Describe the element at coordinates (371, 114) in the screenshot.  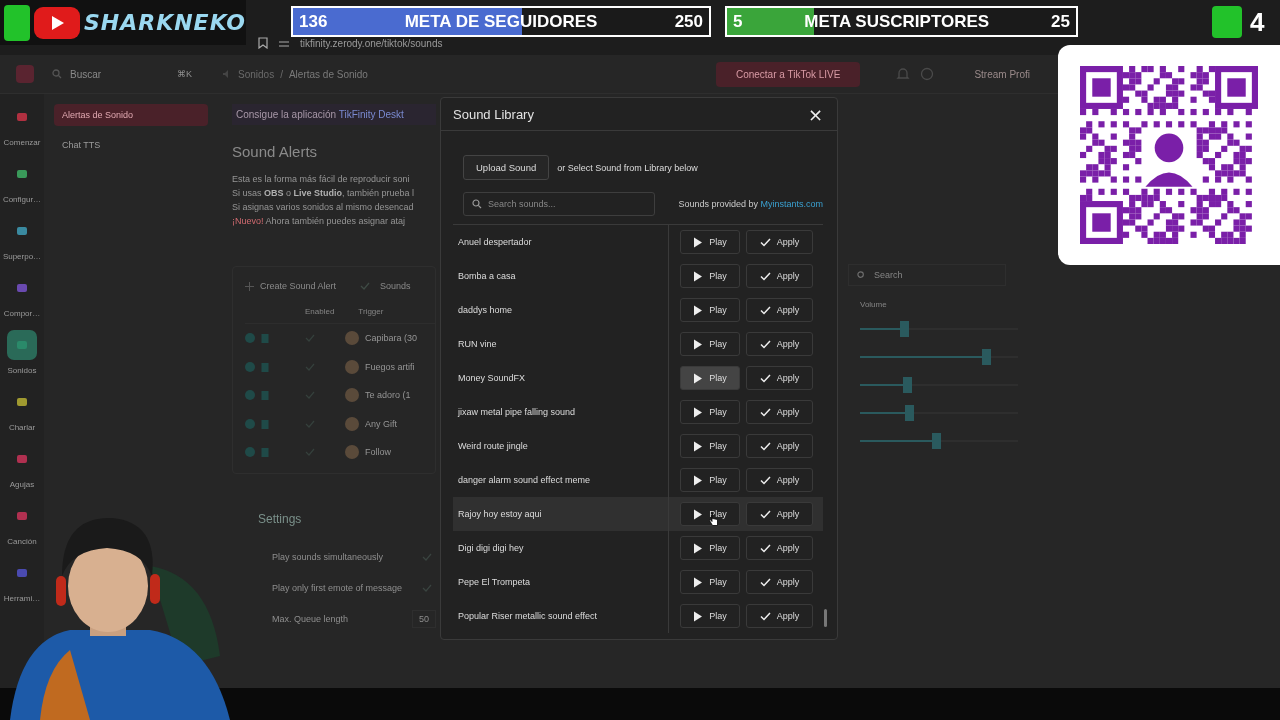
I see `banner-link: TikFinity Deskt` at that location.